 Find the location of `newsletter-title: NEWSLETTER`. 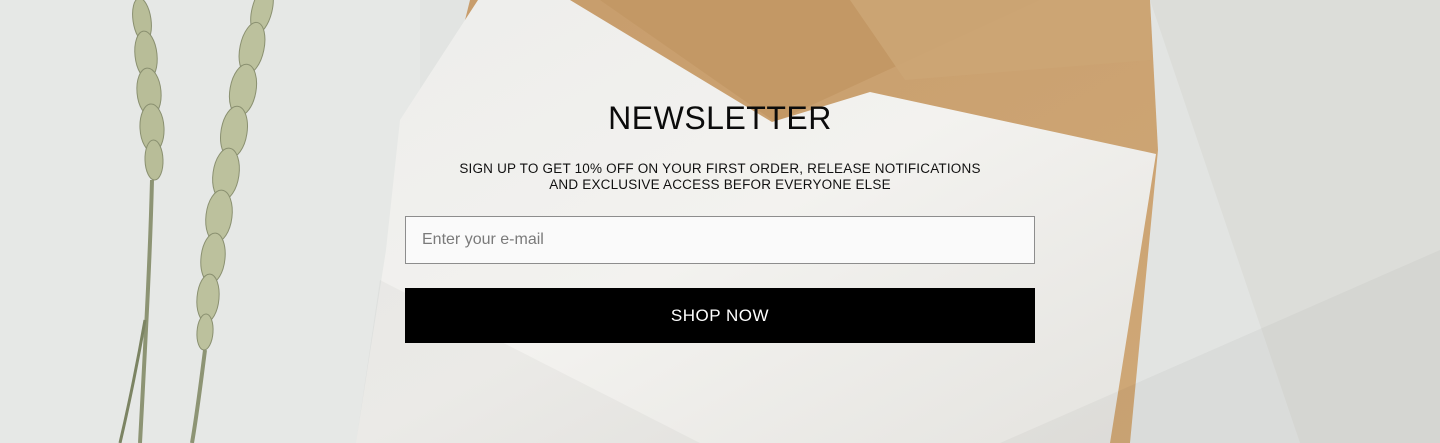

newsletter-title: NEWSLETTER is located at coordinates (720, 118).